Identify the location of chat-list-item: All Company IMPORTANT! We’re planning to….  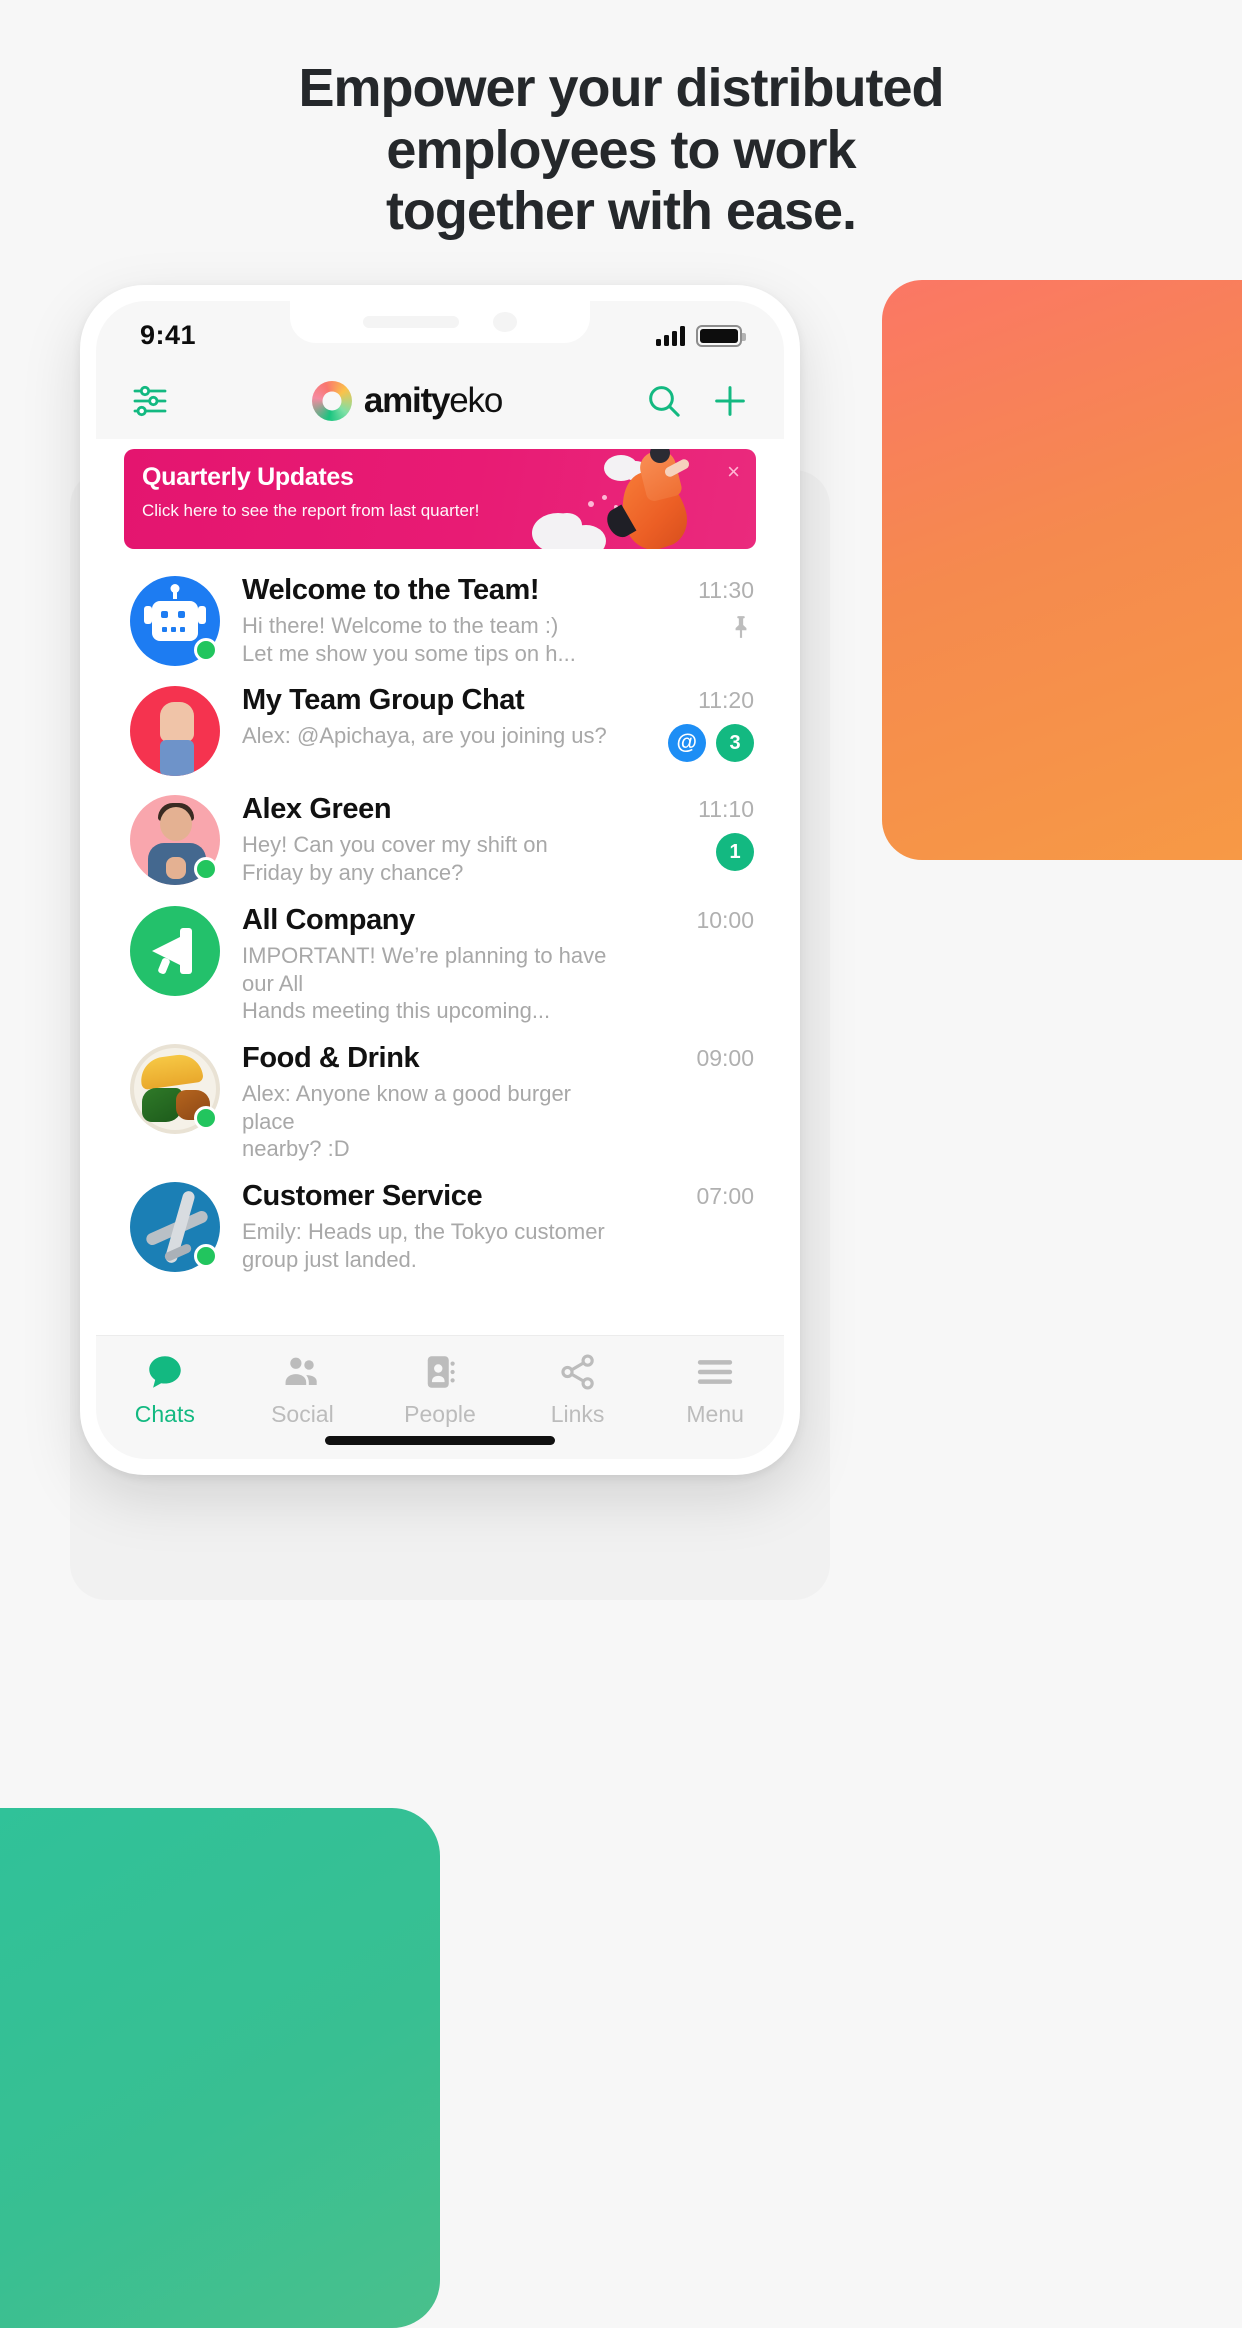
(440, 956).